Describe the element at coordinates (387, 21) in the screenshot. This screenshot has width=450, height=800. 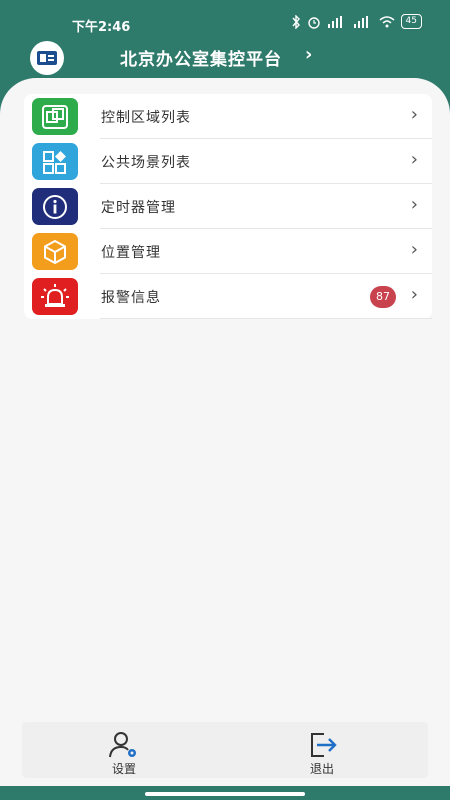
I see `wifi-icon` at that location.